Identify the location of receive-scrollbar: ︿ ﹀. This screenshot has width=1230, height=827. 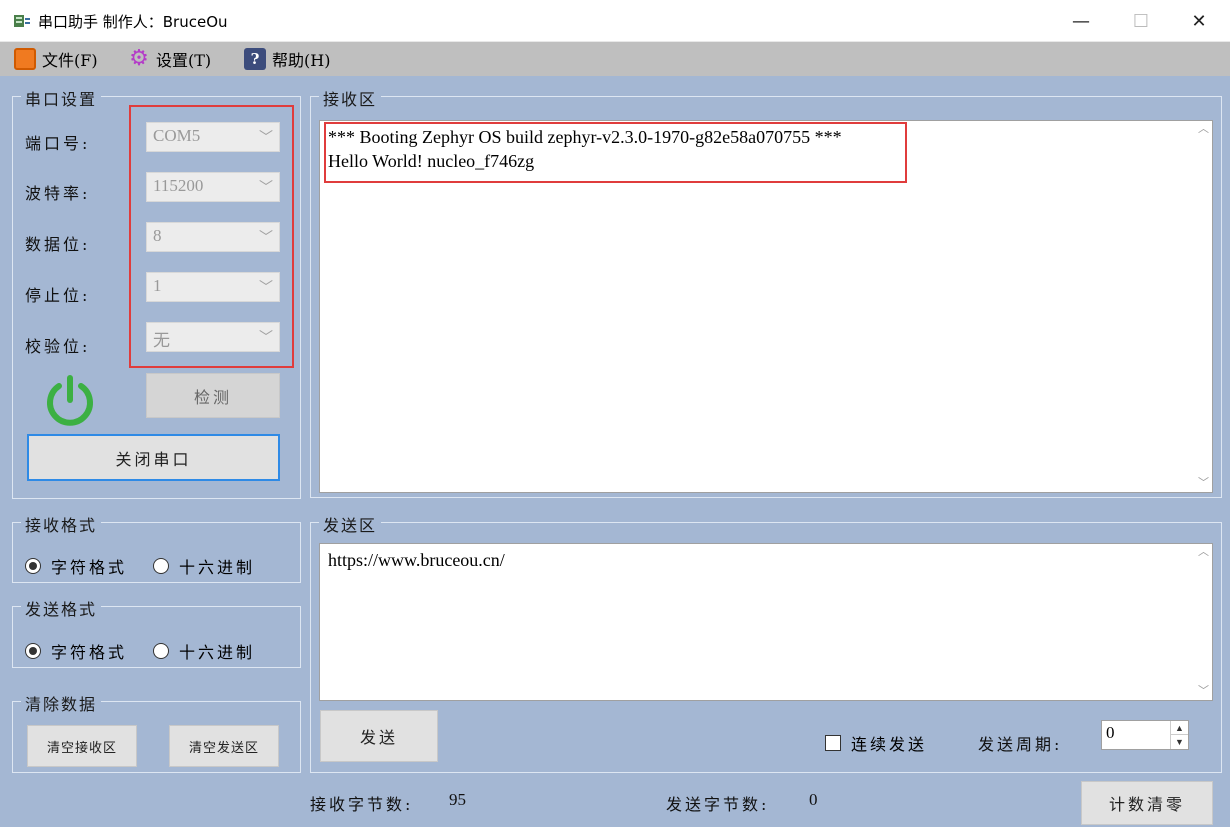
(1203, 306).